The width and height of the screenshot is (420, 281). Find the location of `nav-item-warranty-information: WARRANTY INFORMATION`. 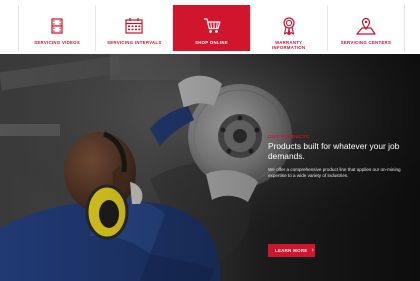

nav-item-warranty-information: WARRANTY INFORMATION is located at coordinates (289, 28).